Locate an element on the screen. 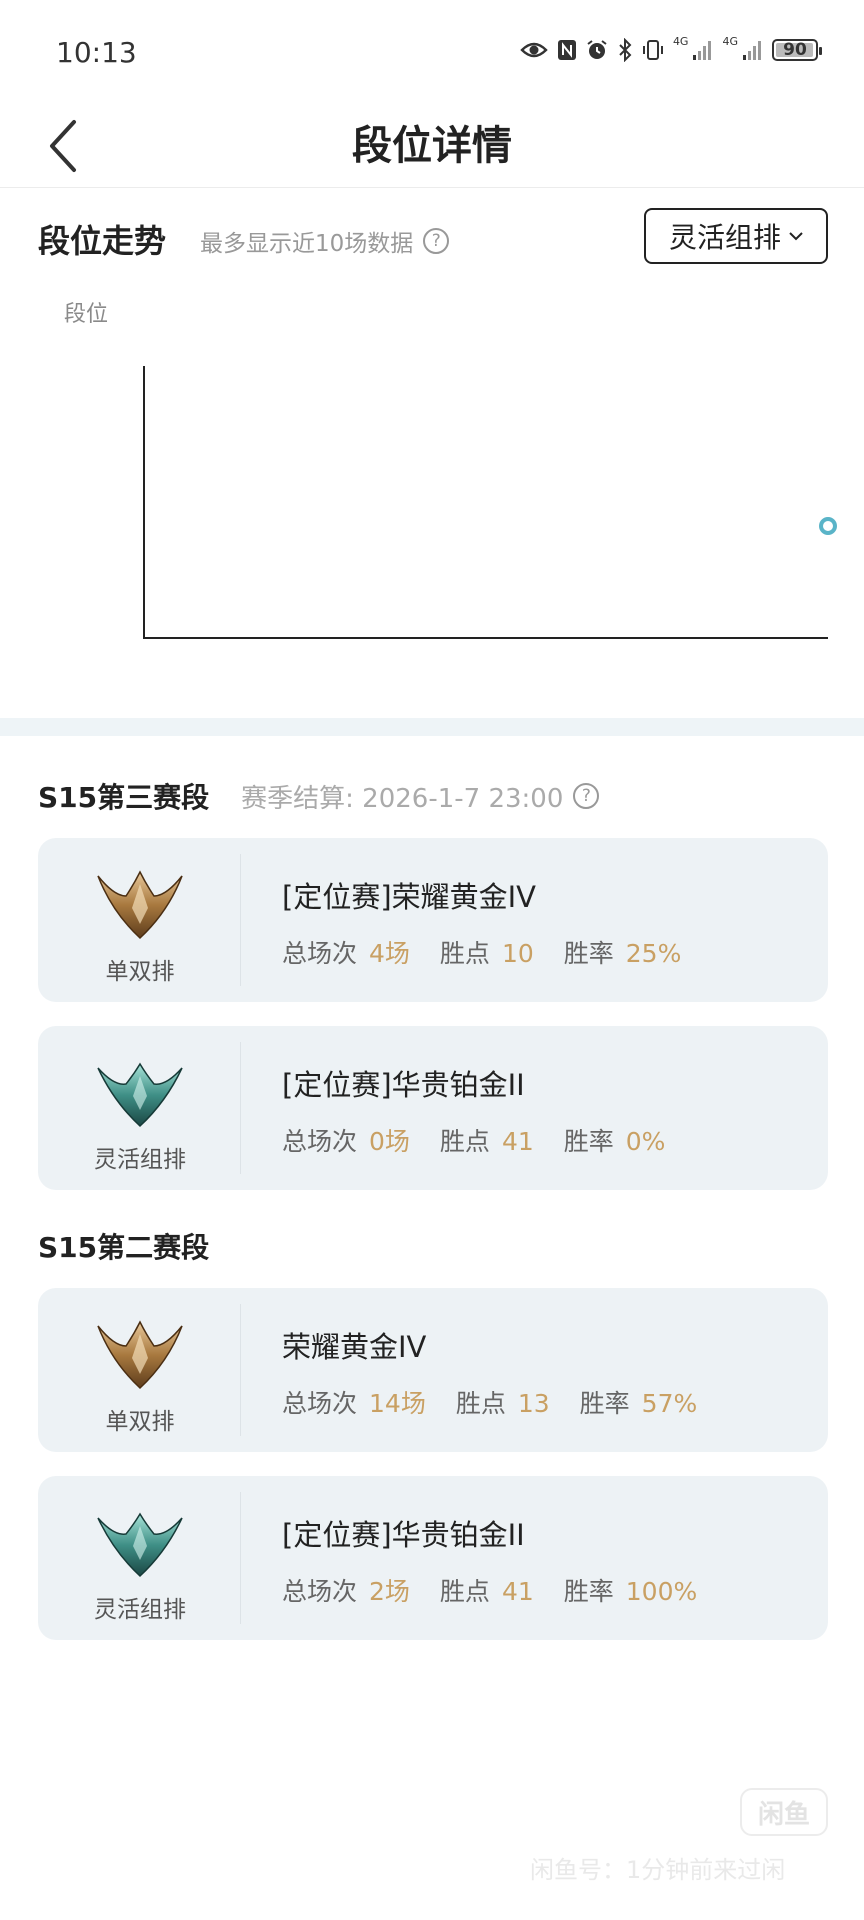 The height and width of the screenshot is (1920, 864). season-header: S15第二赛段 is located at coordinates (123, 1246).